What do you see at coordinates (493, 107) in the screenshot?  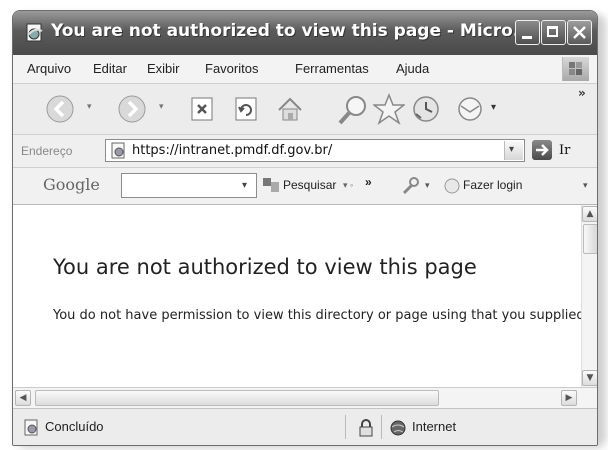 I see `mail-dropdown-icon: ▾` at bounding box center [493, 107].